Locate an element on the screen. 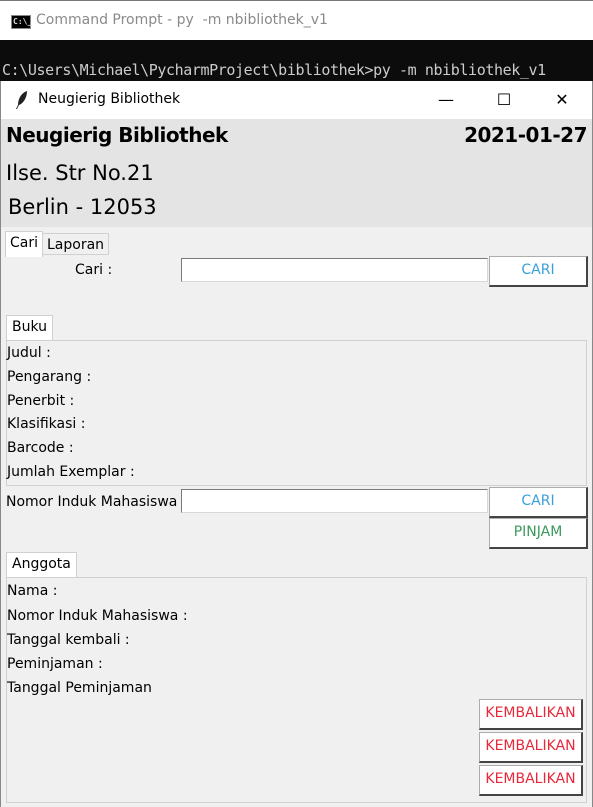 The image size is (593, 807). address-street: Ilse. Str No.21 is located at coordinates (80, 173).